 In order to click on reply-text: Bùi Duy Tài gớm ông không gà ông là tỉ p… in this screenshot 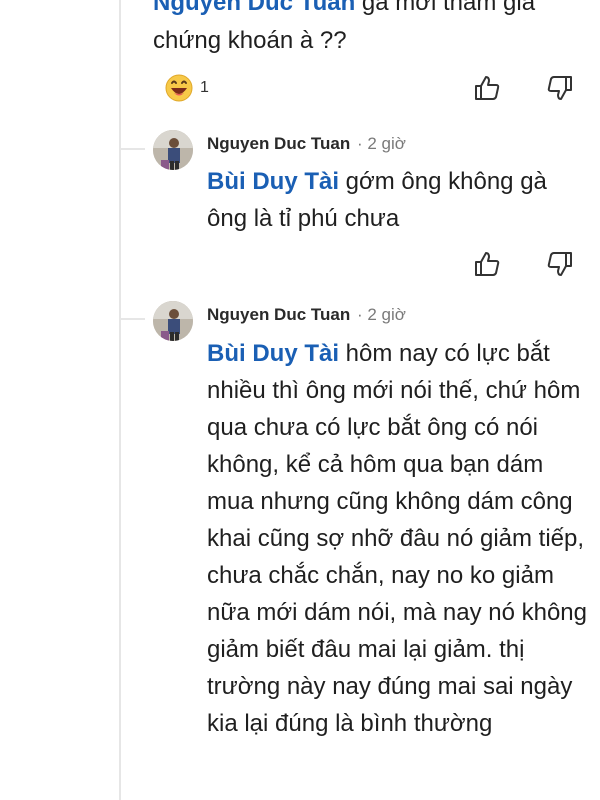, I will do `click(397, 200)`.